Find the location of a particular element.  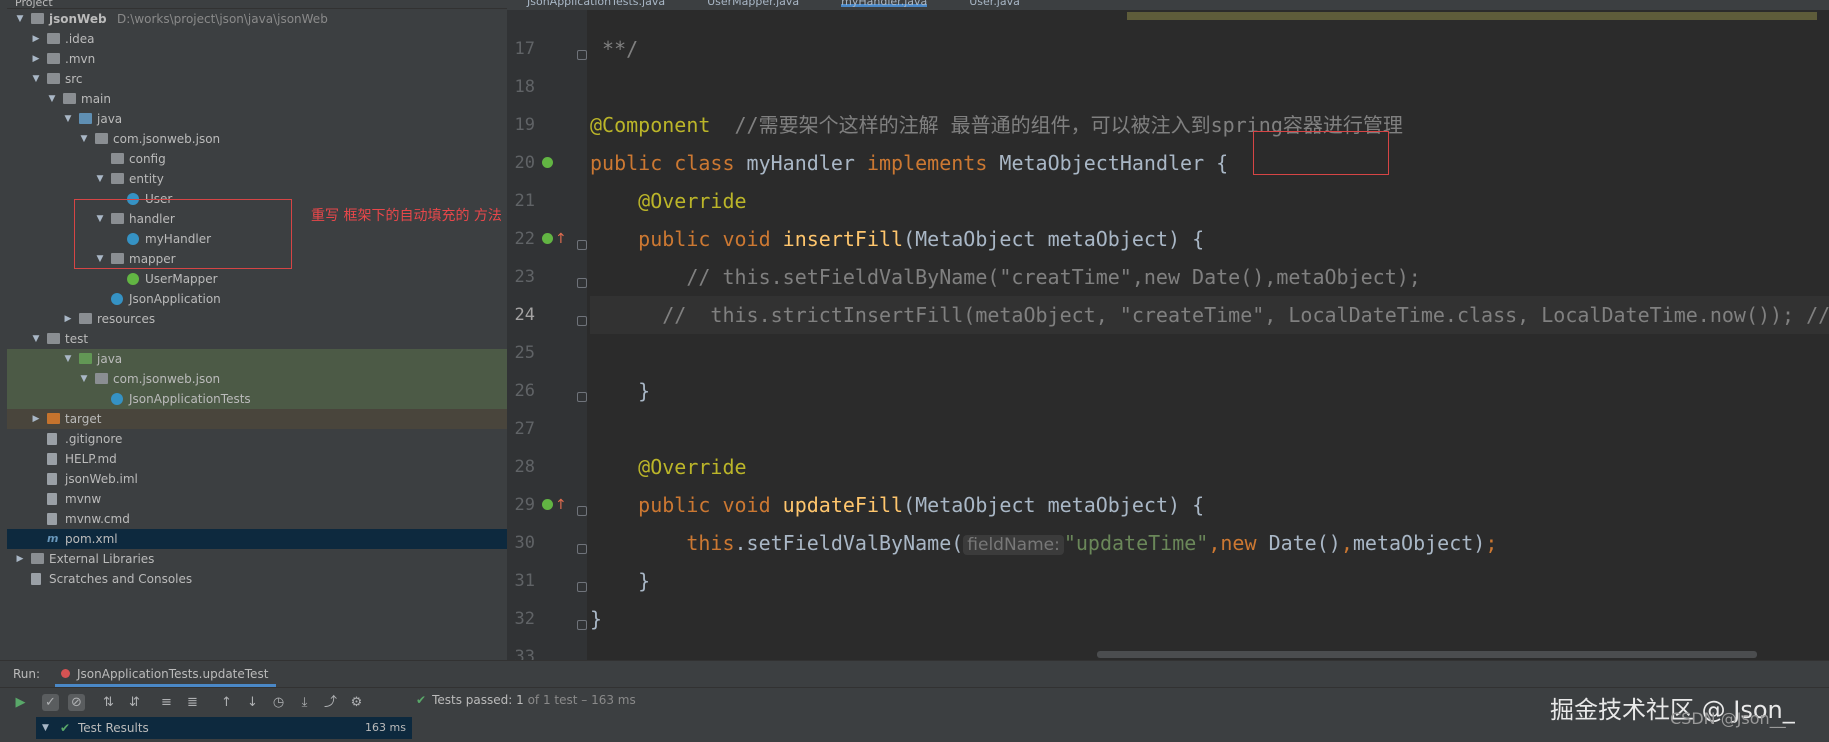

expand-arrow-icon: ▼ is located at coordinates (45, 728).